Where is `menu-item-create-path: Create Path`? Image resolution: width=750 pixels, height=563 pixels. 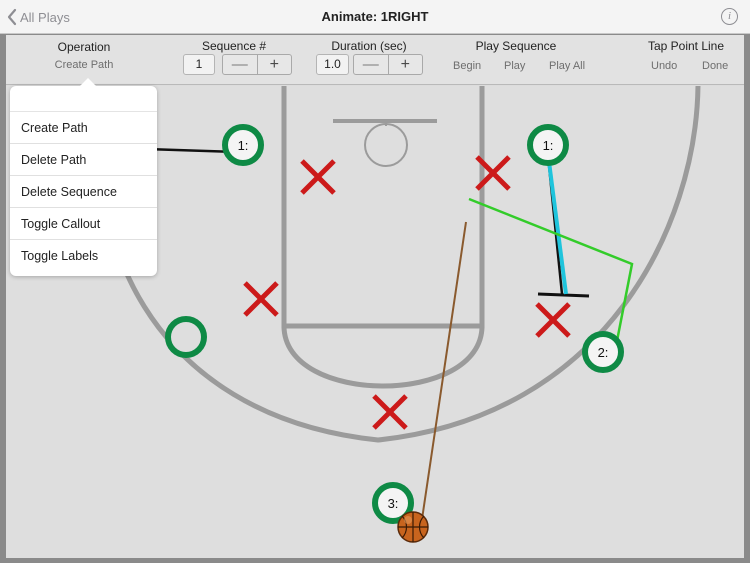
menu-item-create-path: Create Path is located at coordinates (83, 127).